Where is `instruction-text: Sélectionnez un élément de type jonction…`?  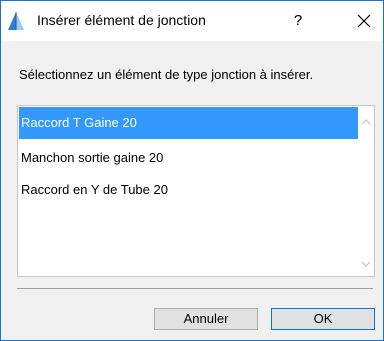
instruction-text: Sélectionnez un élément de type jonction… is located at coordinates (166, 74).